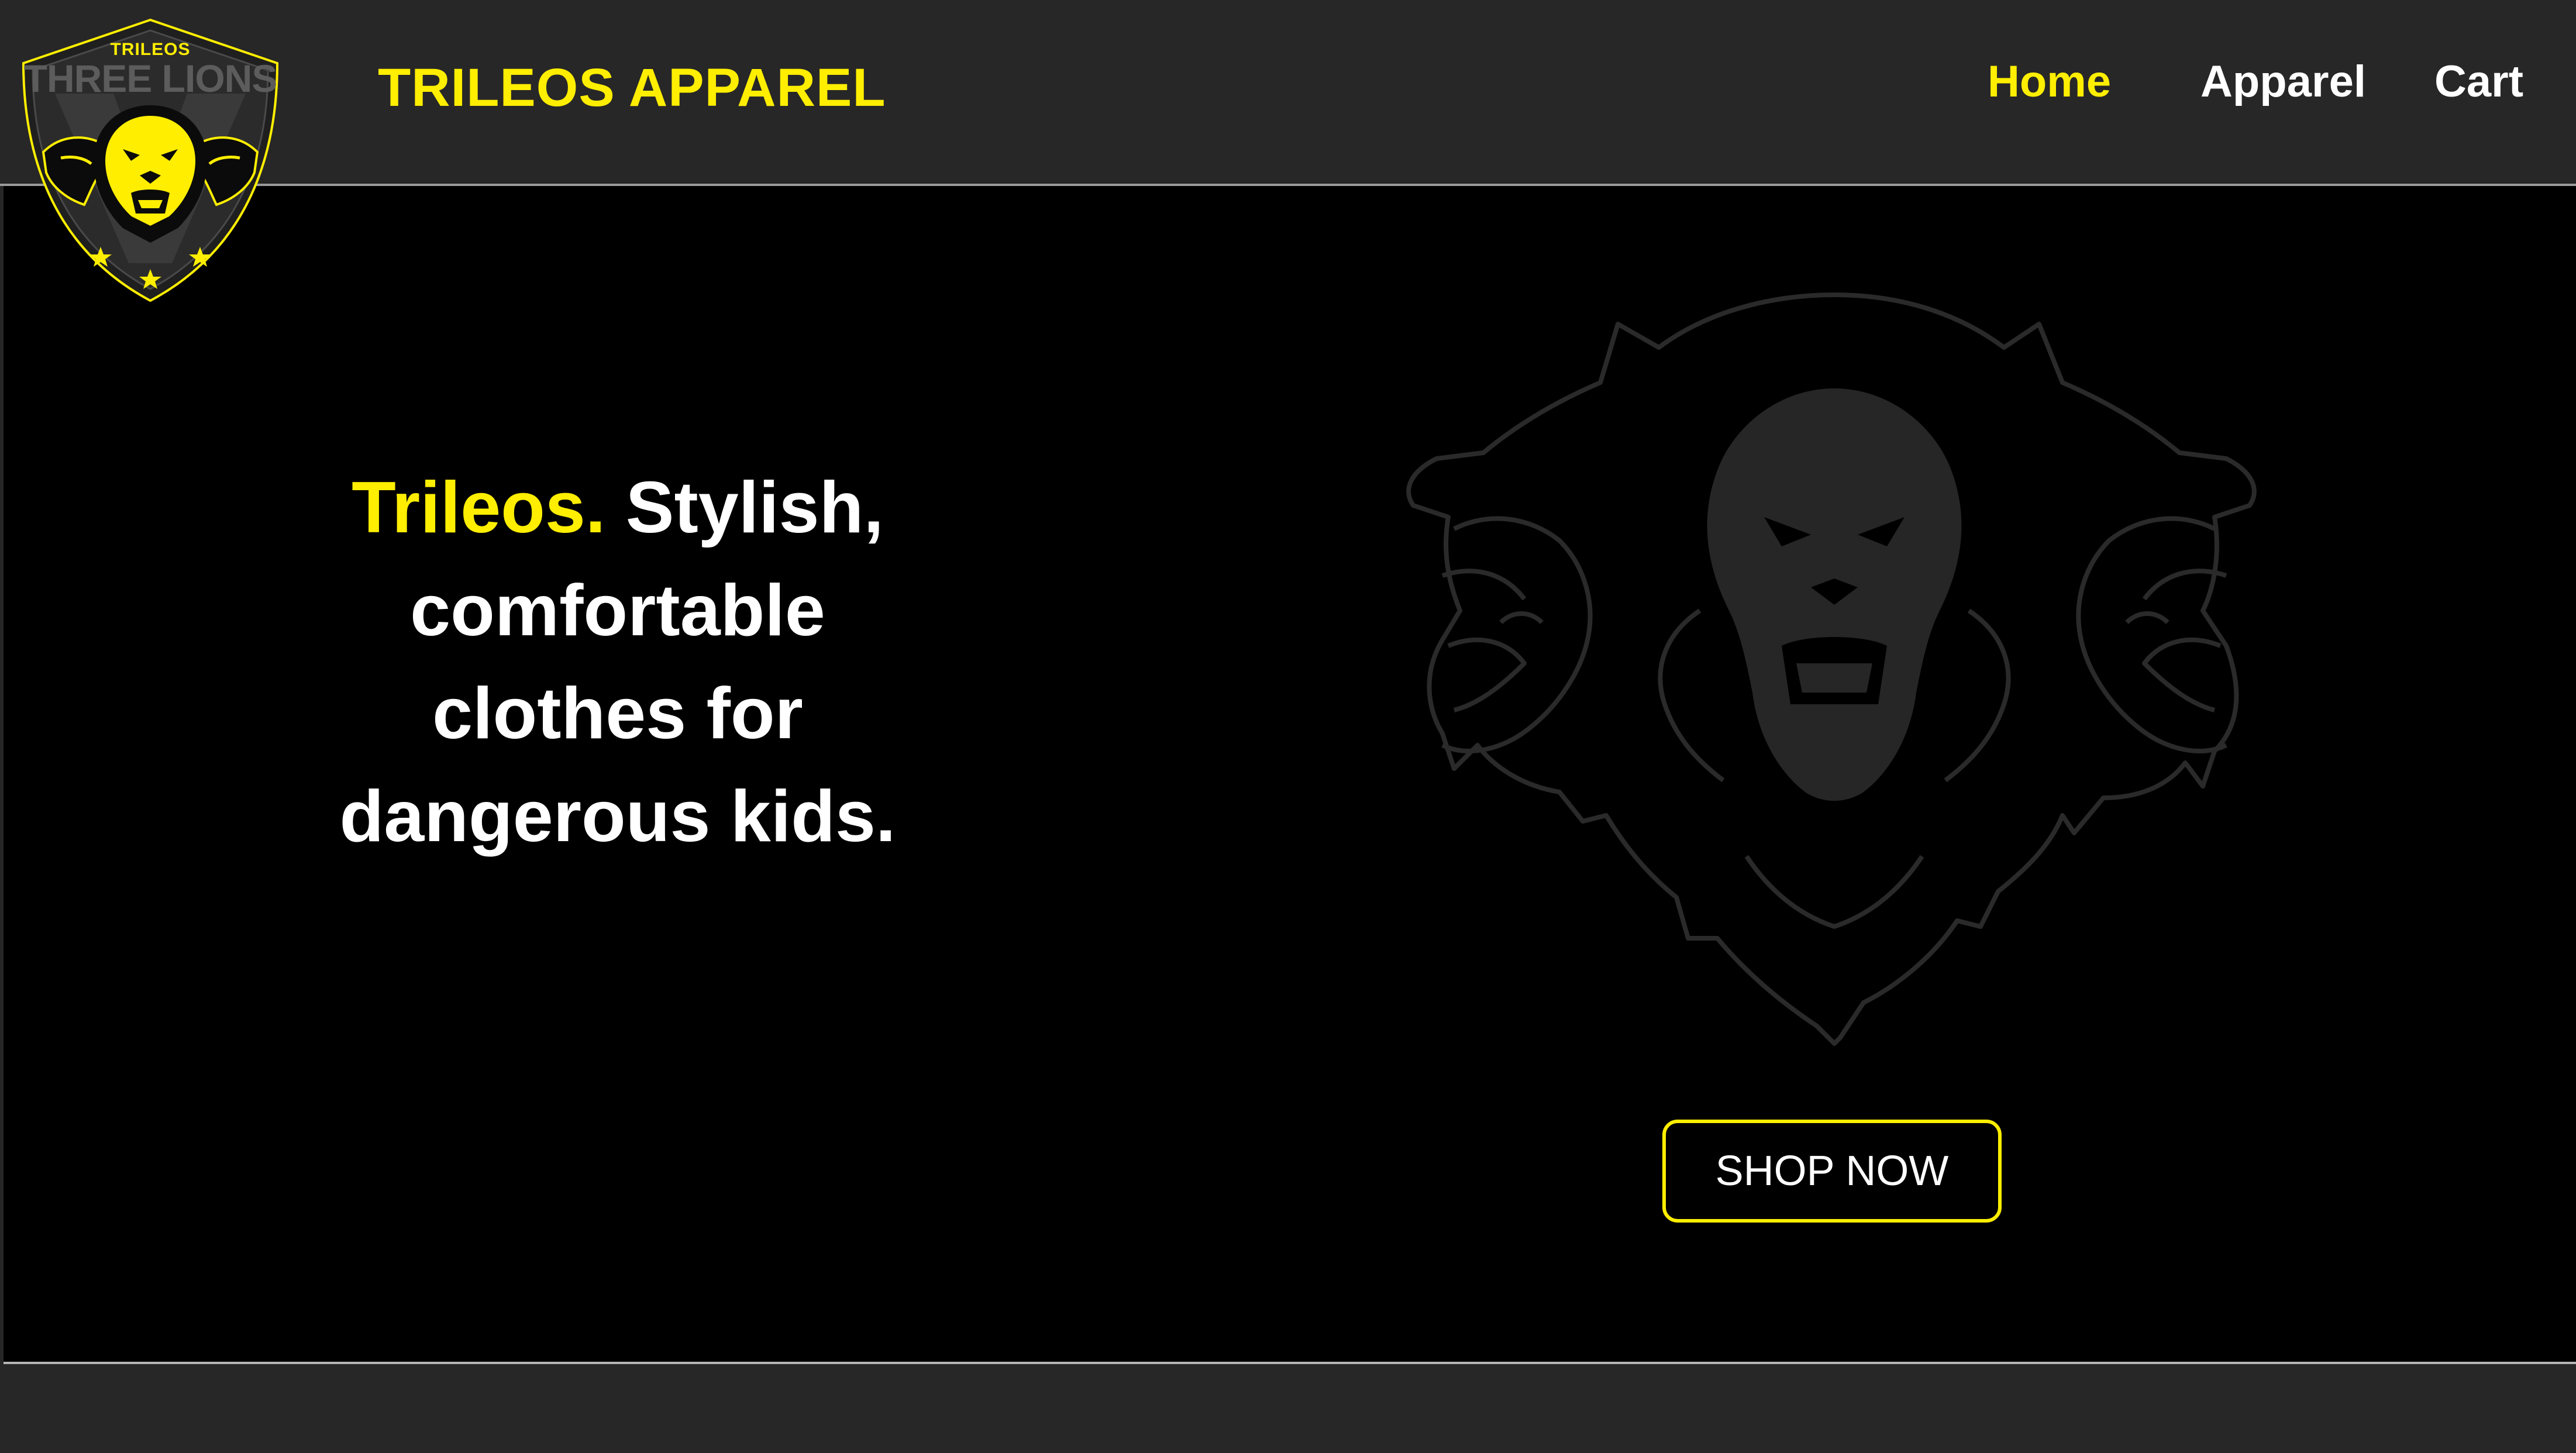  I want to click on brand-logo: TRILEOS THREE LIONS, so click(150, 161).